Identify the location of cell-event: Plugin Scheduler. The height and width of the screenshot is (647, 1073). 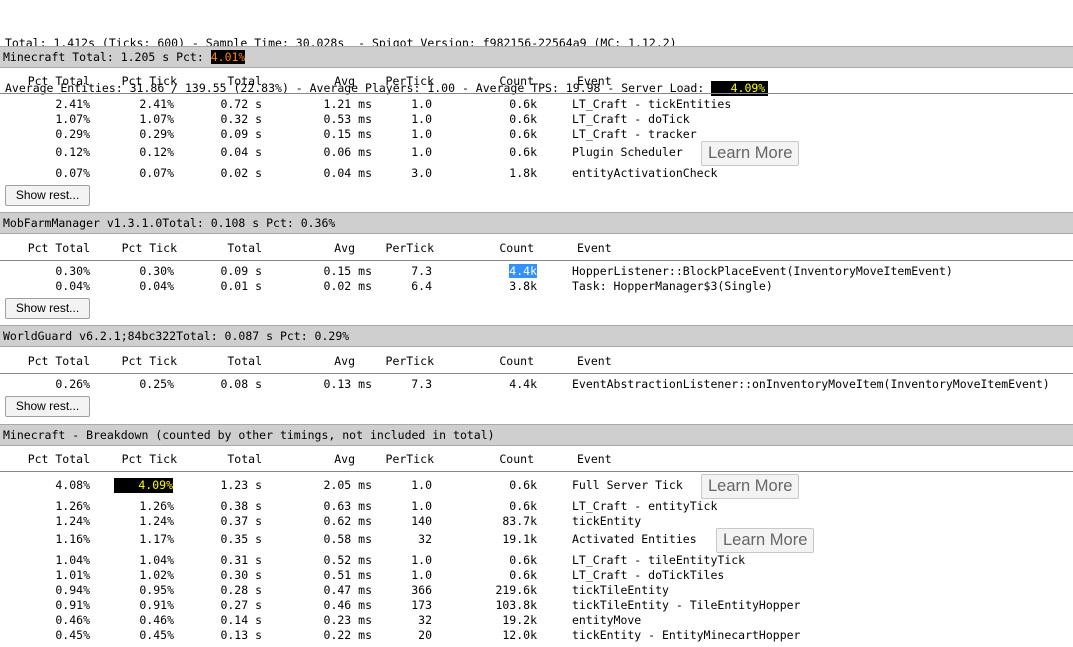
(627, 152).